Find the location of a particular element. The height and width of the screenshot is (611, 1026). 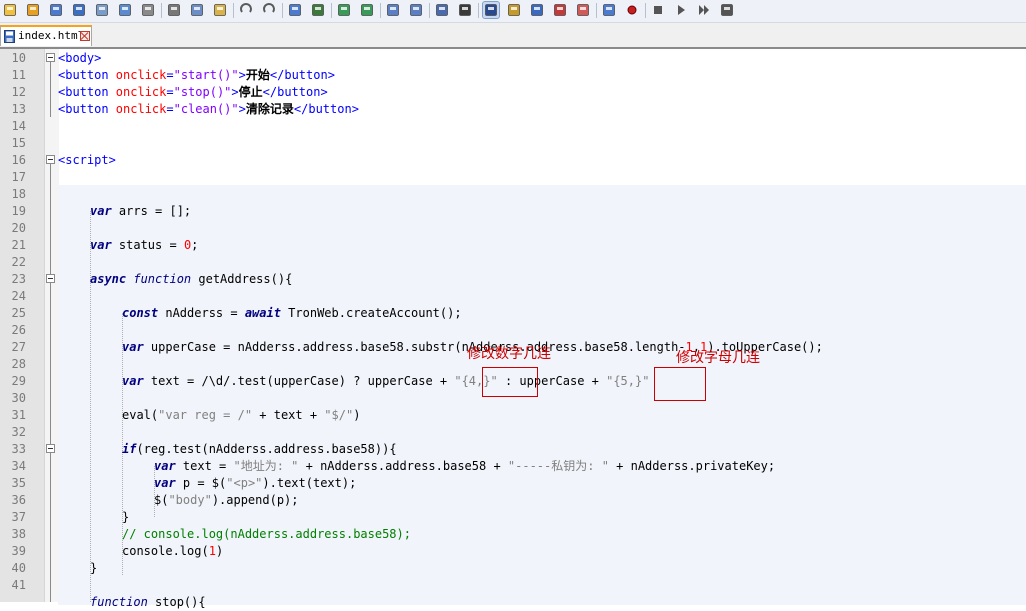

indent-guide is located at coordinates (90, 406).